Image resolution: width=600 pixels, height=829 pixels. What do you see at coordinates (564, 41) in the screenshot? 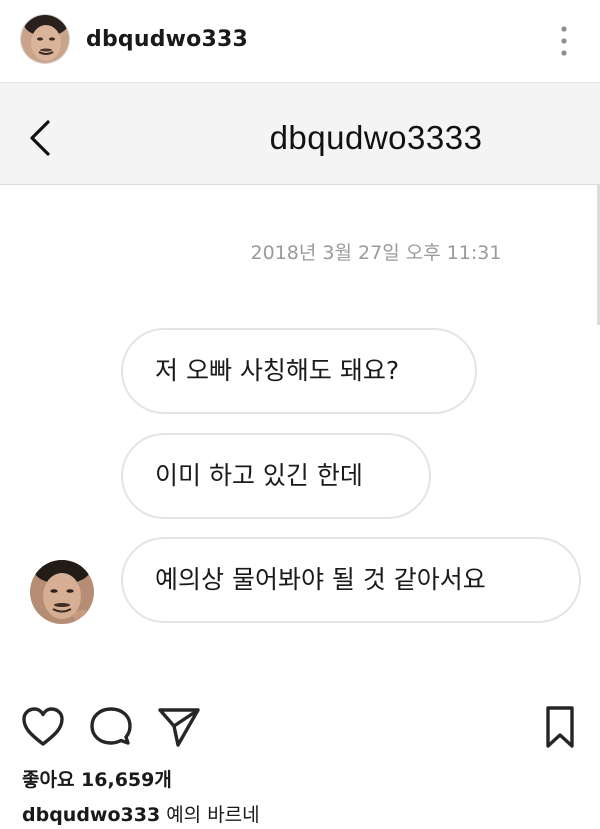
I see `more-vertical-icon` at bounding box center [564, 41].